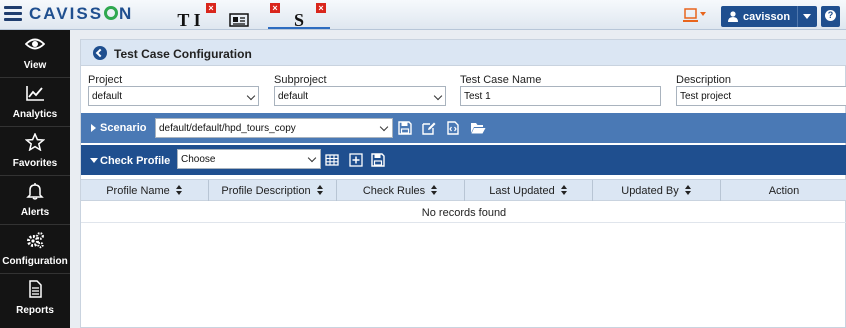 The height and width of the screenshot is (328, 846). I want to click on help-button: ?, so click(830, 16).